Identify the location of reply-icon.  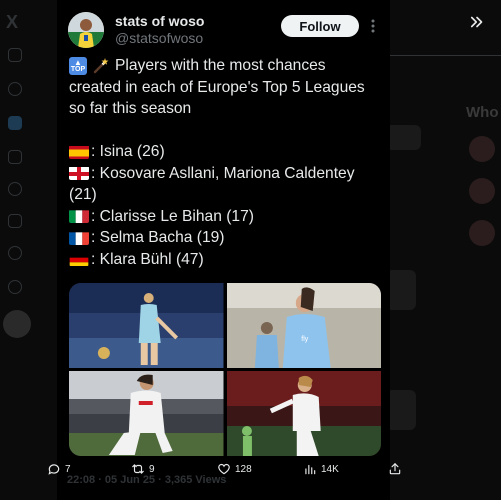
(54, 469).